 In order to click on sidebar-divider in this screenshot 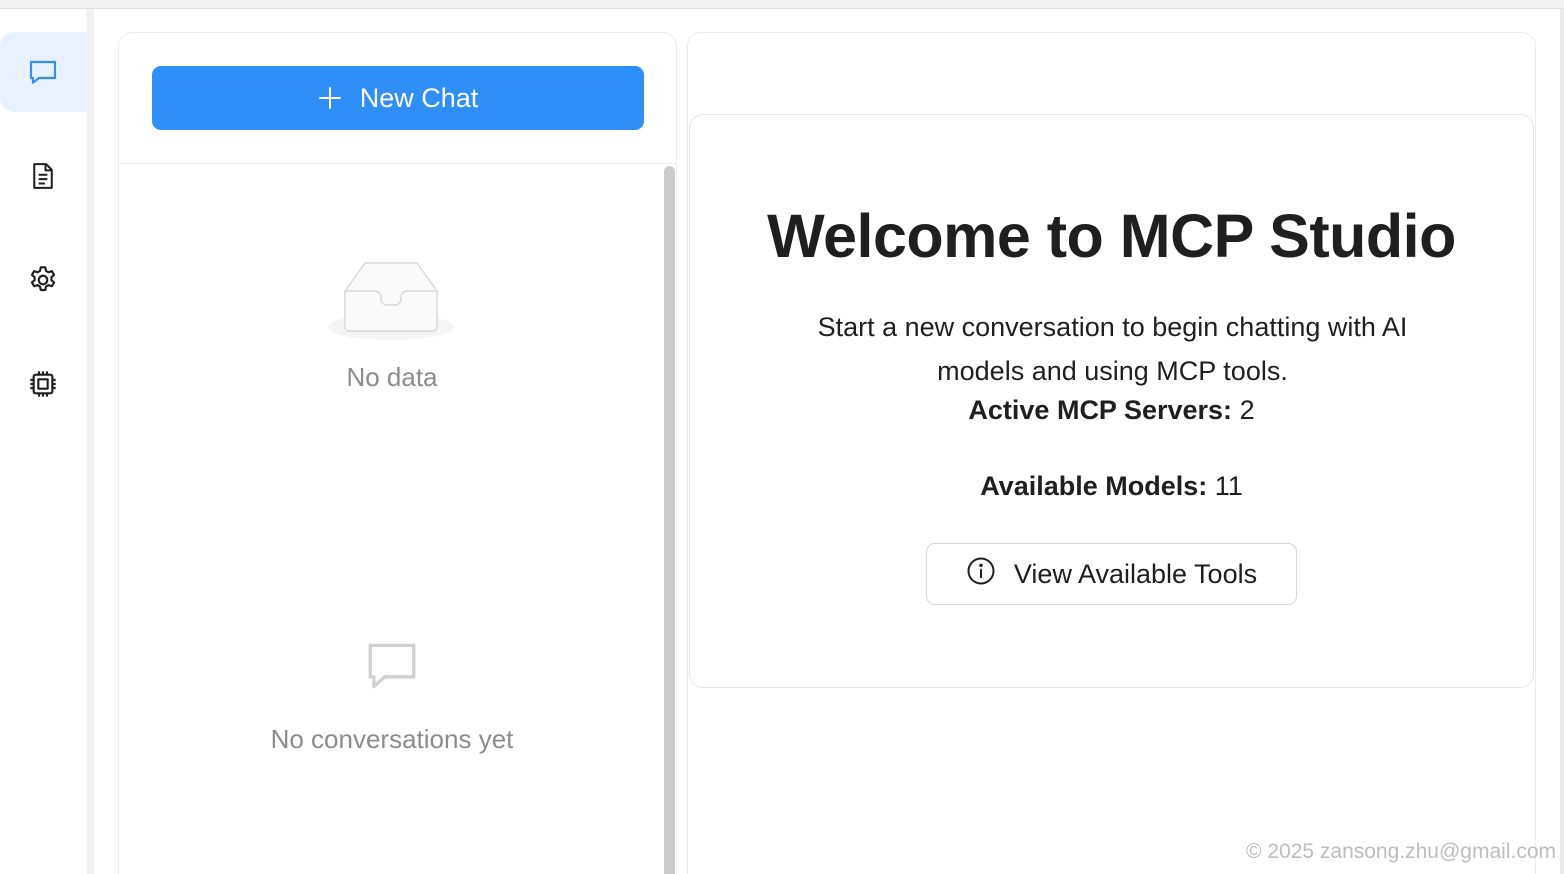, I will do `click(90, 441)`.